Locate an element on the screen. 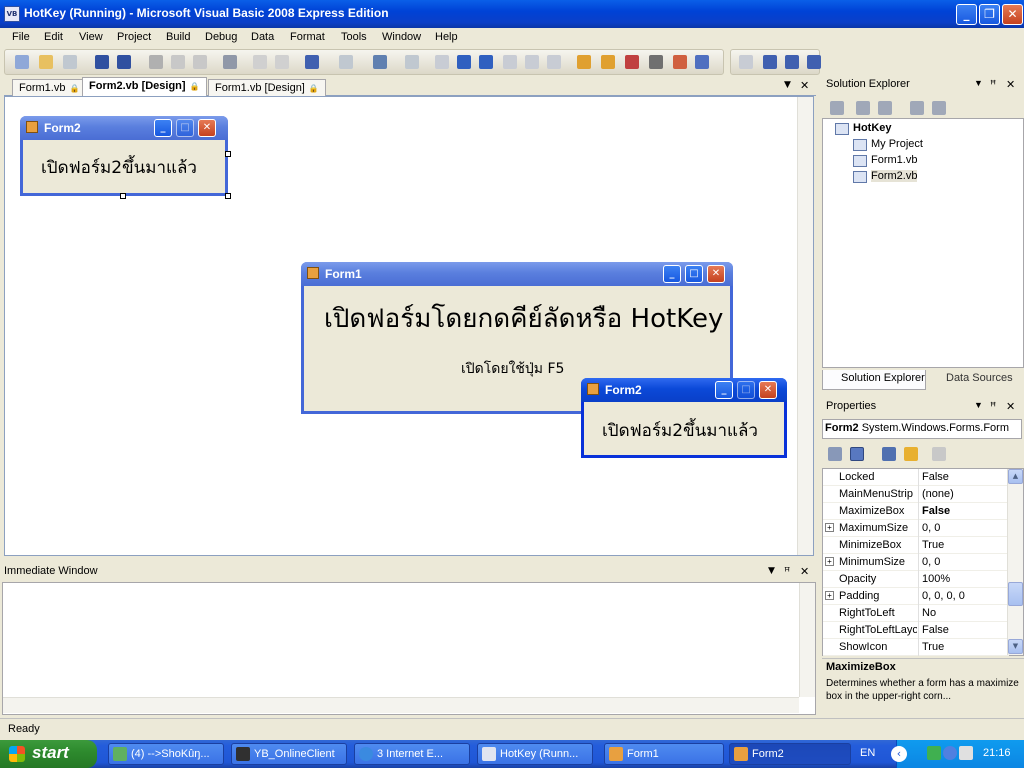 Image resolution: width=1024 pixels, height=768 pixels. property-value: (none) is located at coordinates (938, 494).